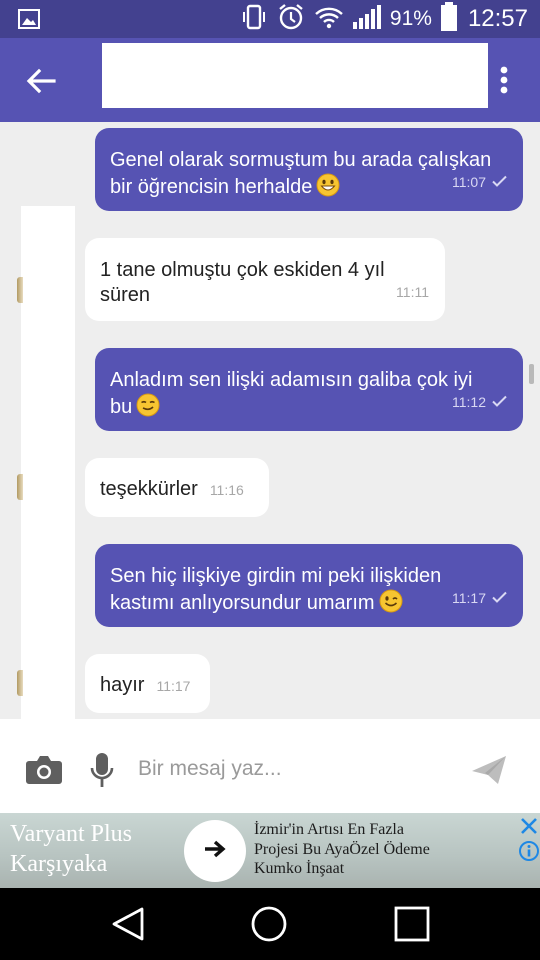  I want to click on message-time: 11:07, so click(469, 182).